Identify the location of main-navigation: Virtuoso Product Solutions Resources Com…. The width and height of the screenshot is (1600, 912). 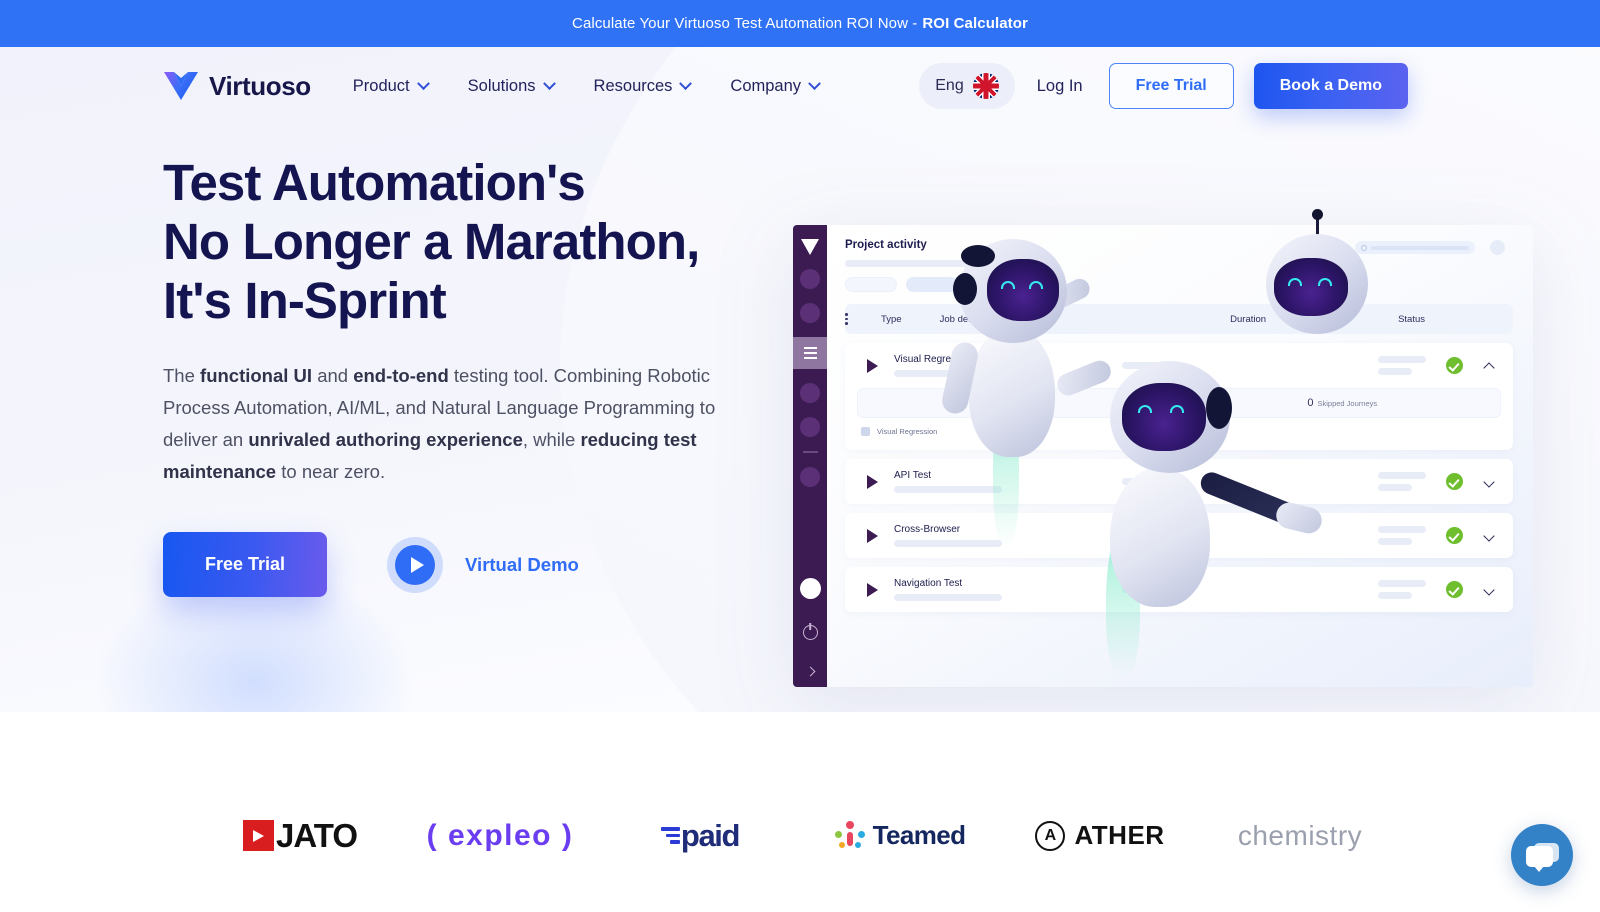
(800, 86).